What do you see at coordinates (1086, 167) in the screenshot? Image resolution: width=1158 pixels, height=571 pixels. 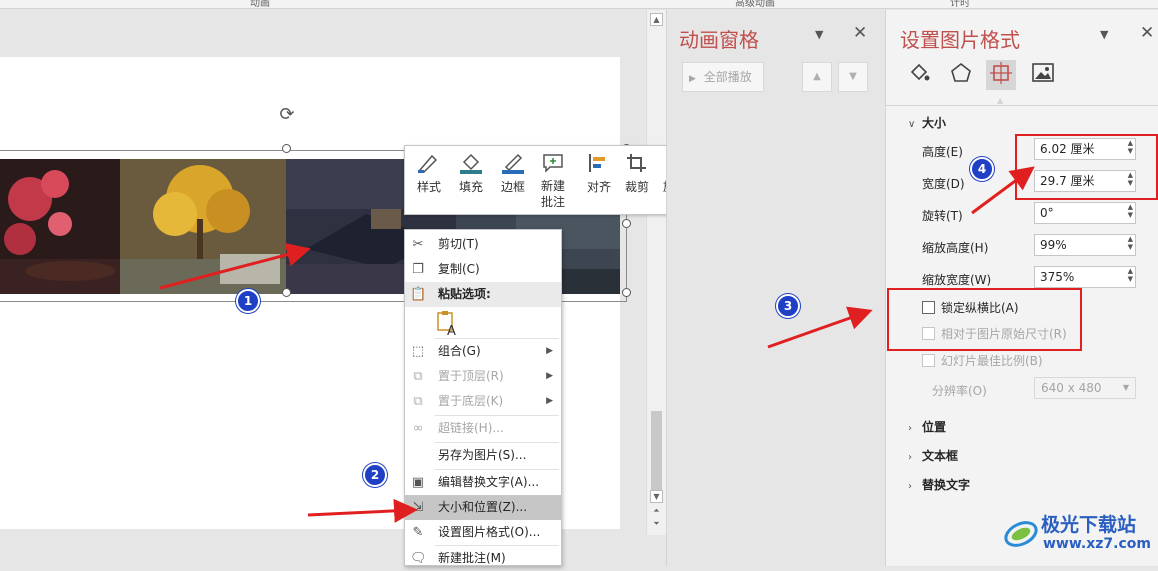 I see `annotation-box-size-fields` at bounding box center [1086, 167].